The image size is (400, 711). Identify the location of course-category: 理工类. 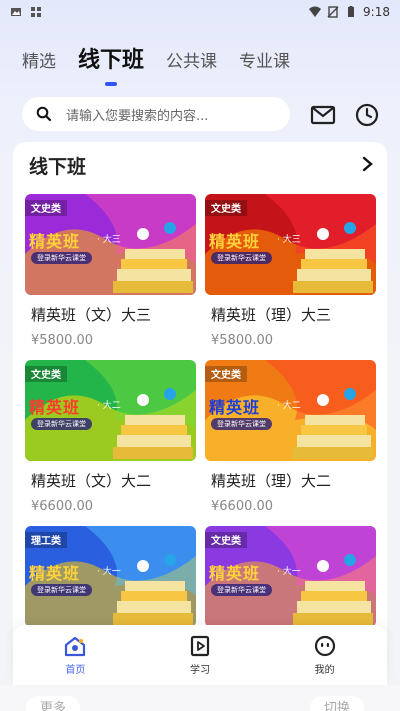
(46, 540).